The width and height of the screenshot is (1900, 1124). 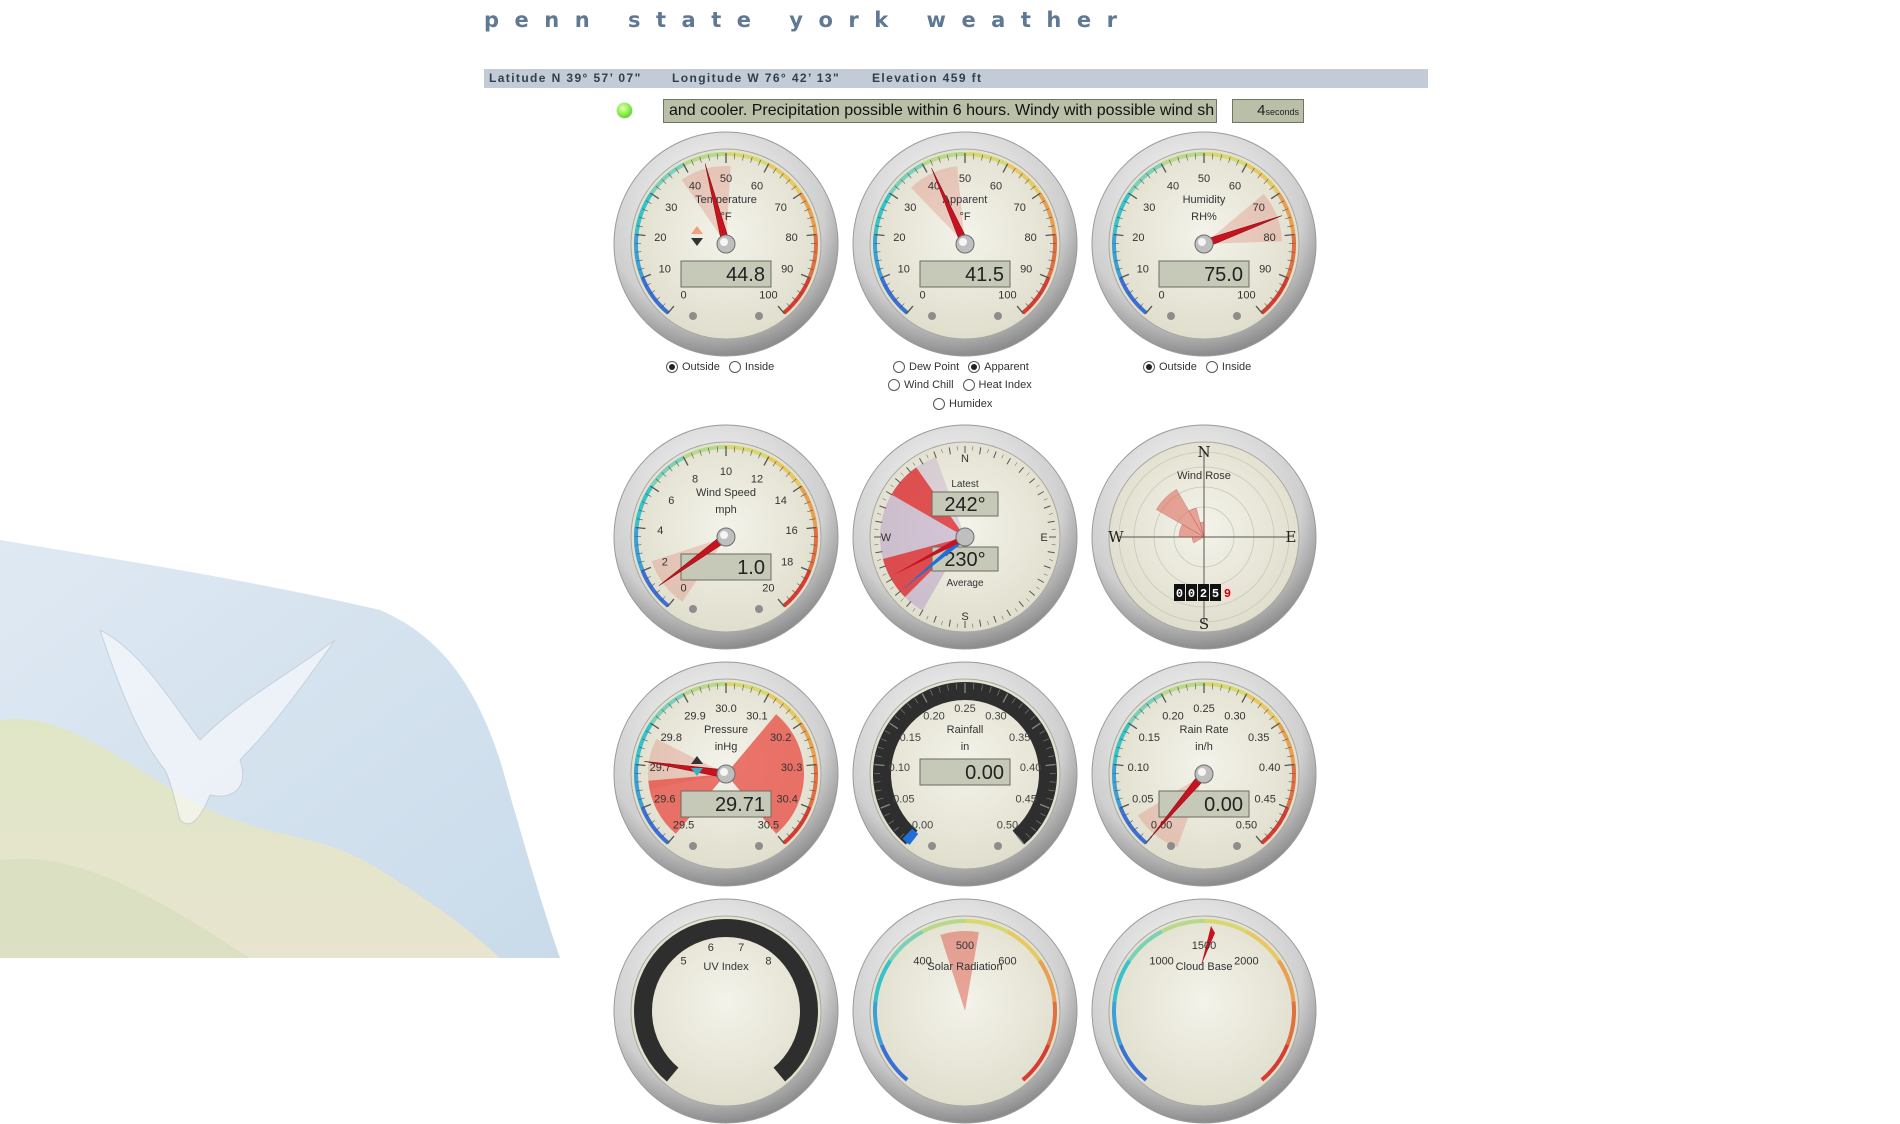 What do you see at coordinates (1043, 538) in the screenshot?
I see `compass-cardinal-label: E` at bounding box center [1043, 538].